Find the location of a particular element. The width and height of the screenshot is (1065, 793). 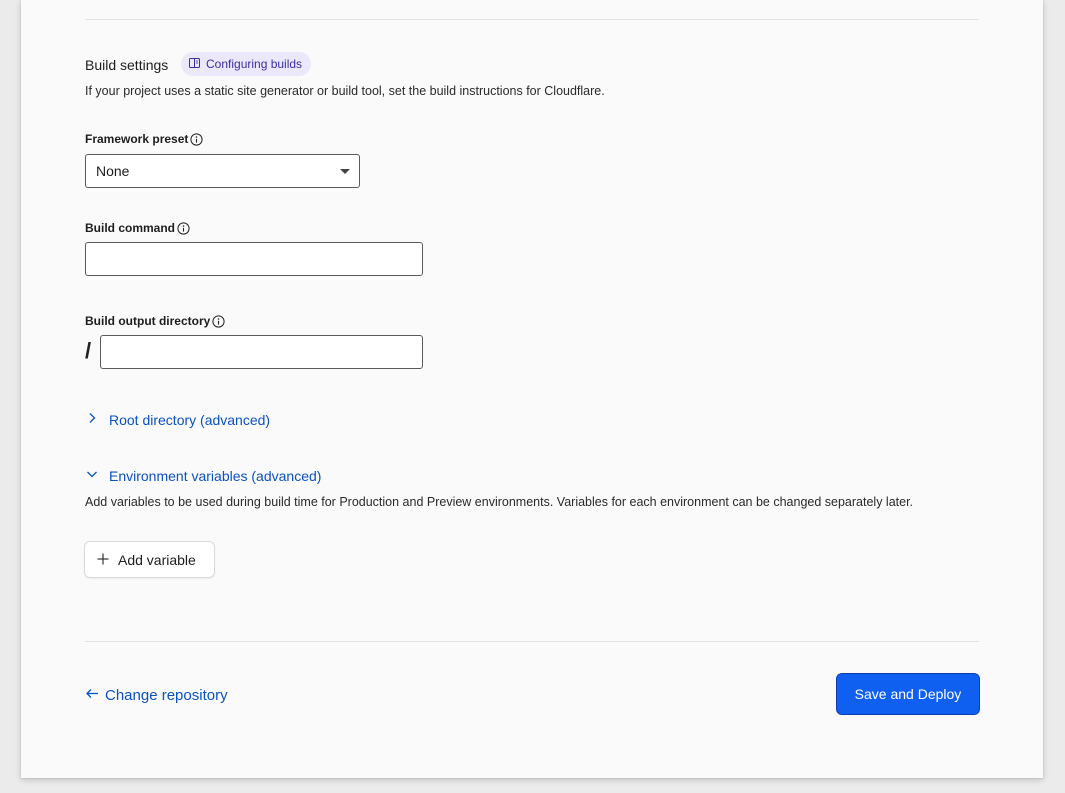

caret-down-icon is located at coordinates (345, 171).